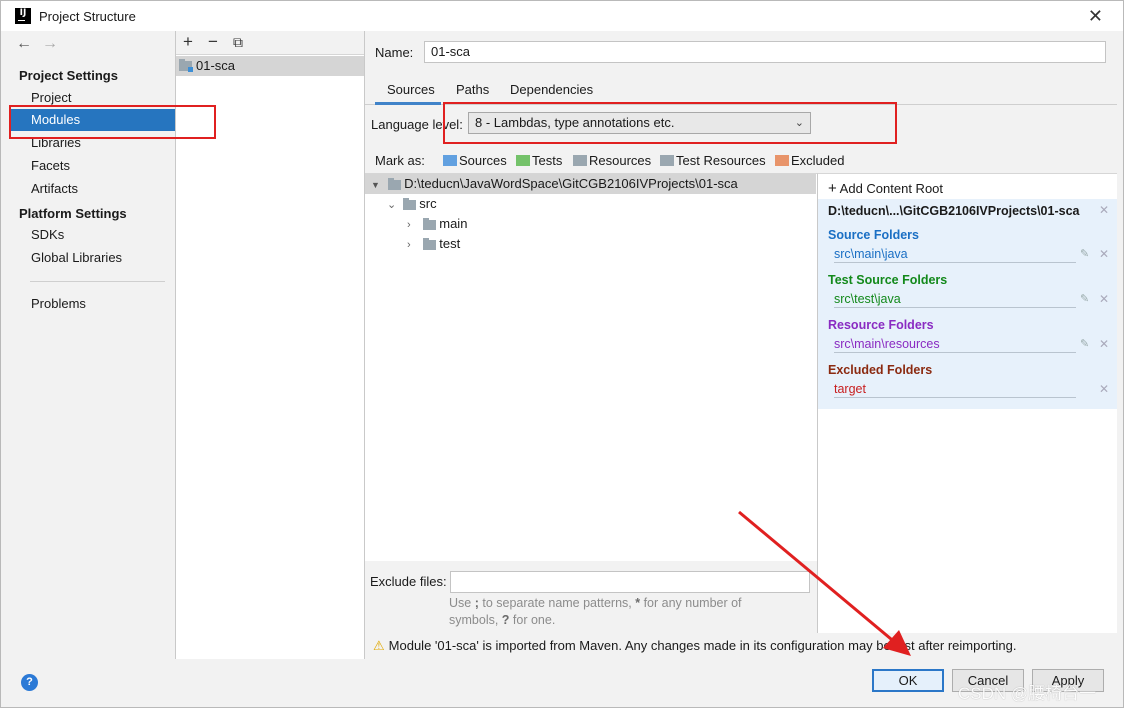  What do you see at coordinates (417, 124) in the screenshot?
I see `language-level-label: Language level:` at bounding box center [417, 124].